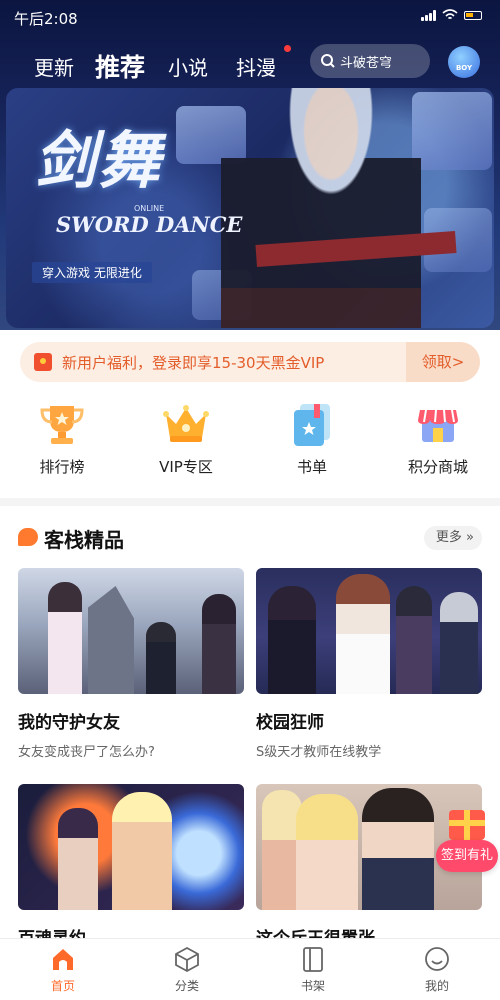 This screenshot has width=500, height=1000. What do you see at coordinates (63, 959) in the screenshot?
I see `home-icon` at bounding box center [63, 959].